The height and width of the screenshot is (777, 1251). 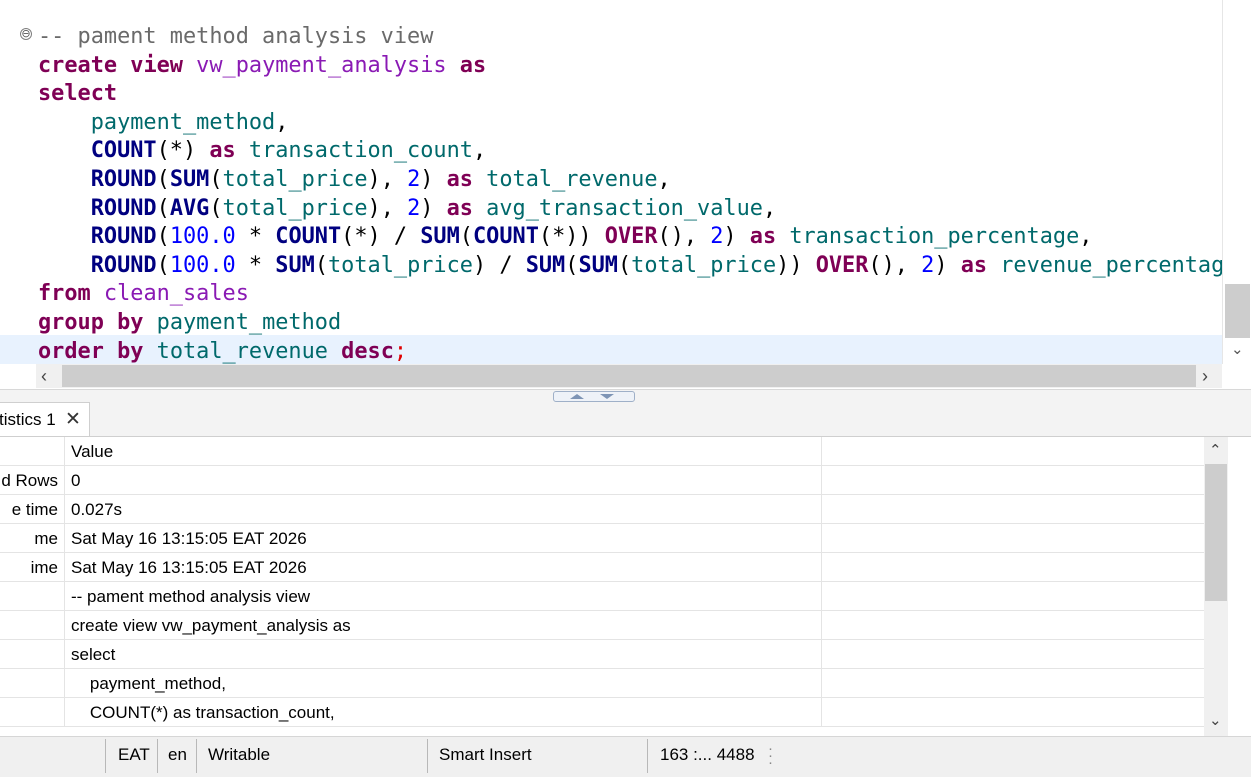 What do you see at coordinates (163, 122) in the screenshot?
I see `code-line: payment_method,` at bounding box center [163, 122].